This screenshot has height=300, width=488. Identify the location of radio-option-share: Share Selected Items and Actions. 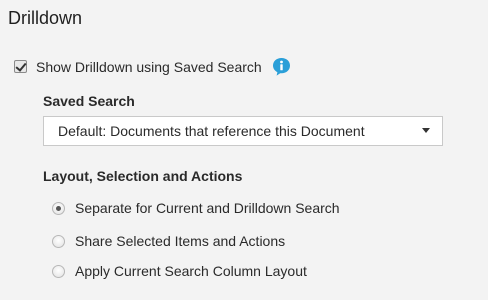
(168, 241).